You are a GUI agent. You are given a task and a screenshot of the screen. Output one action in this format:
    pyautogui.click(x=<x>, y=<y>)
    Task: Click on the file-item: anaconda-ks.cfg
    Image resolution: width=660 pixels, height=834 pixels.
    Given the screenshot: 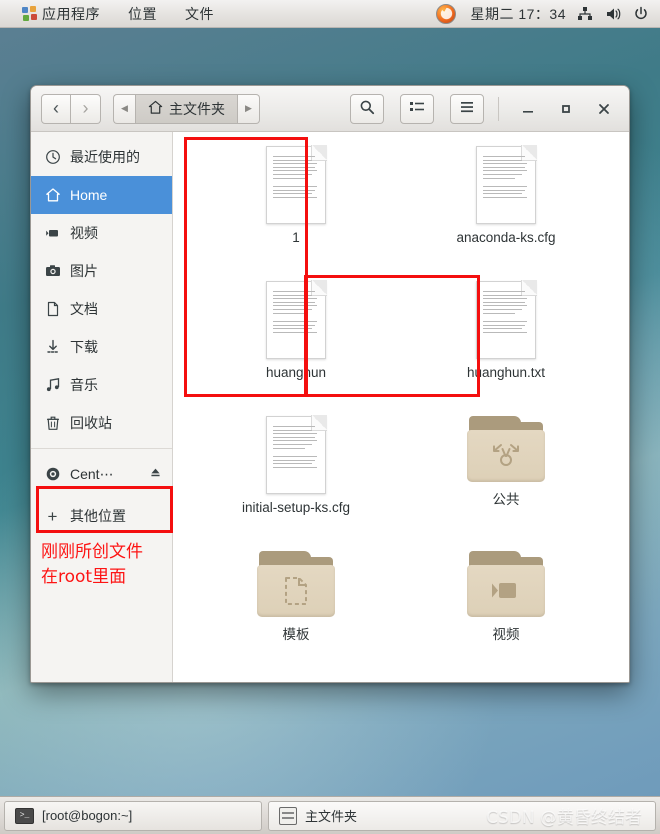 What is the action you would take?
    pyautogui.click(x=506, y=206)
    